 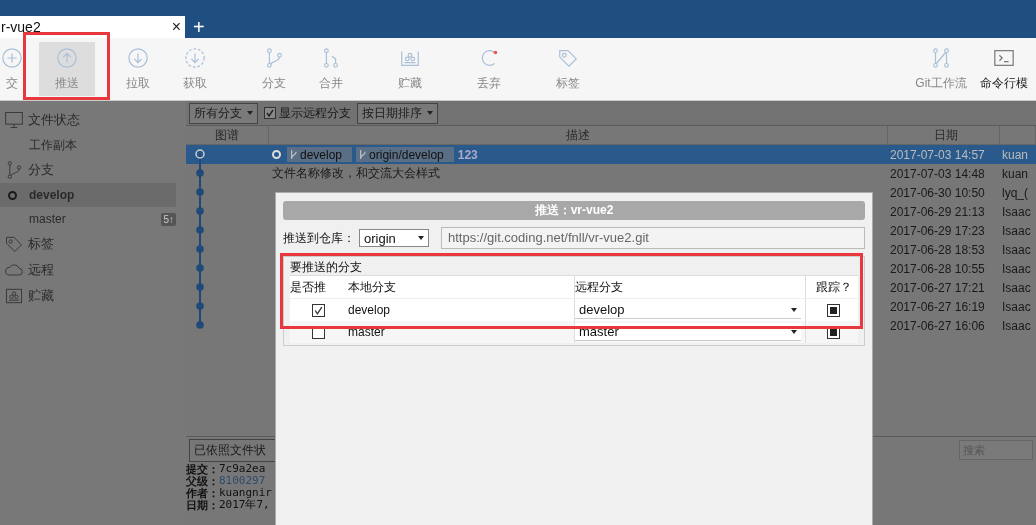 I want to click on branch-label: develop, so click(x=52, y=195).